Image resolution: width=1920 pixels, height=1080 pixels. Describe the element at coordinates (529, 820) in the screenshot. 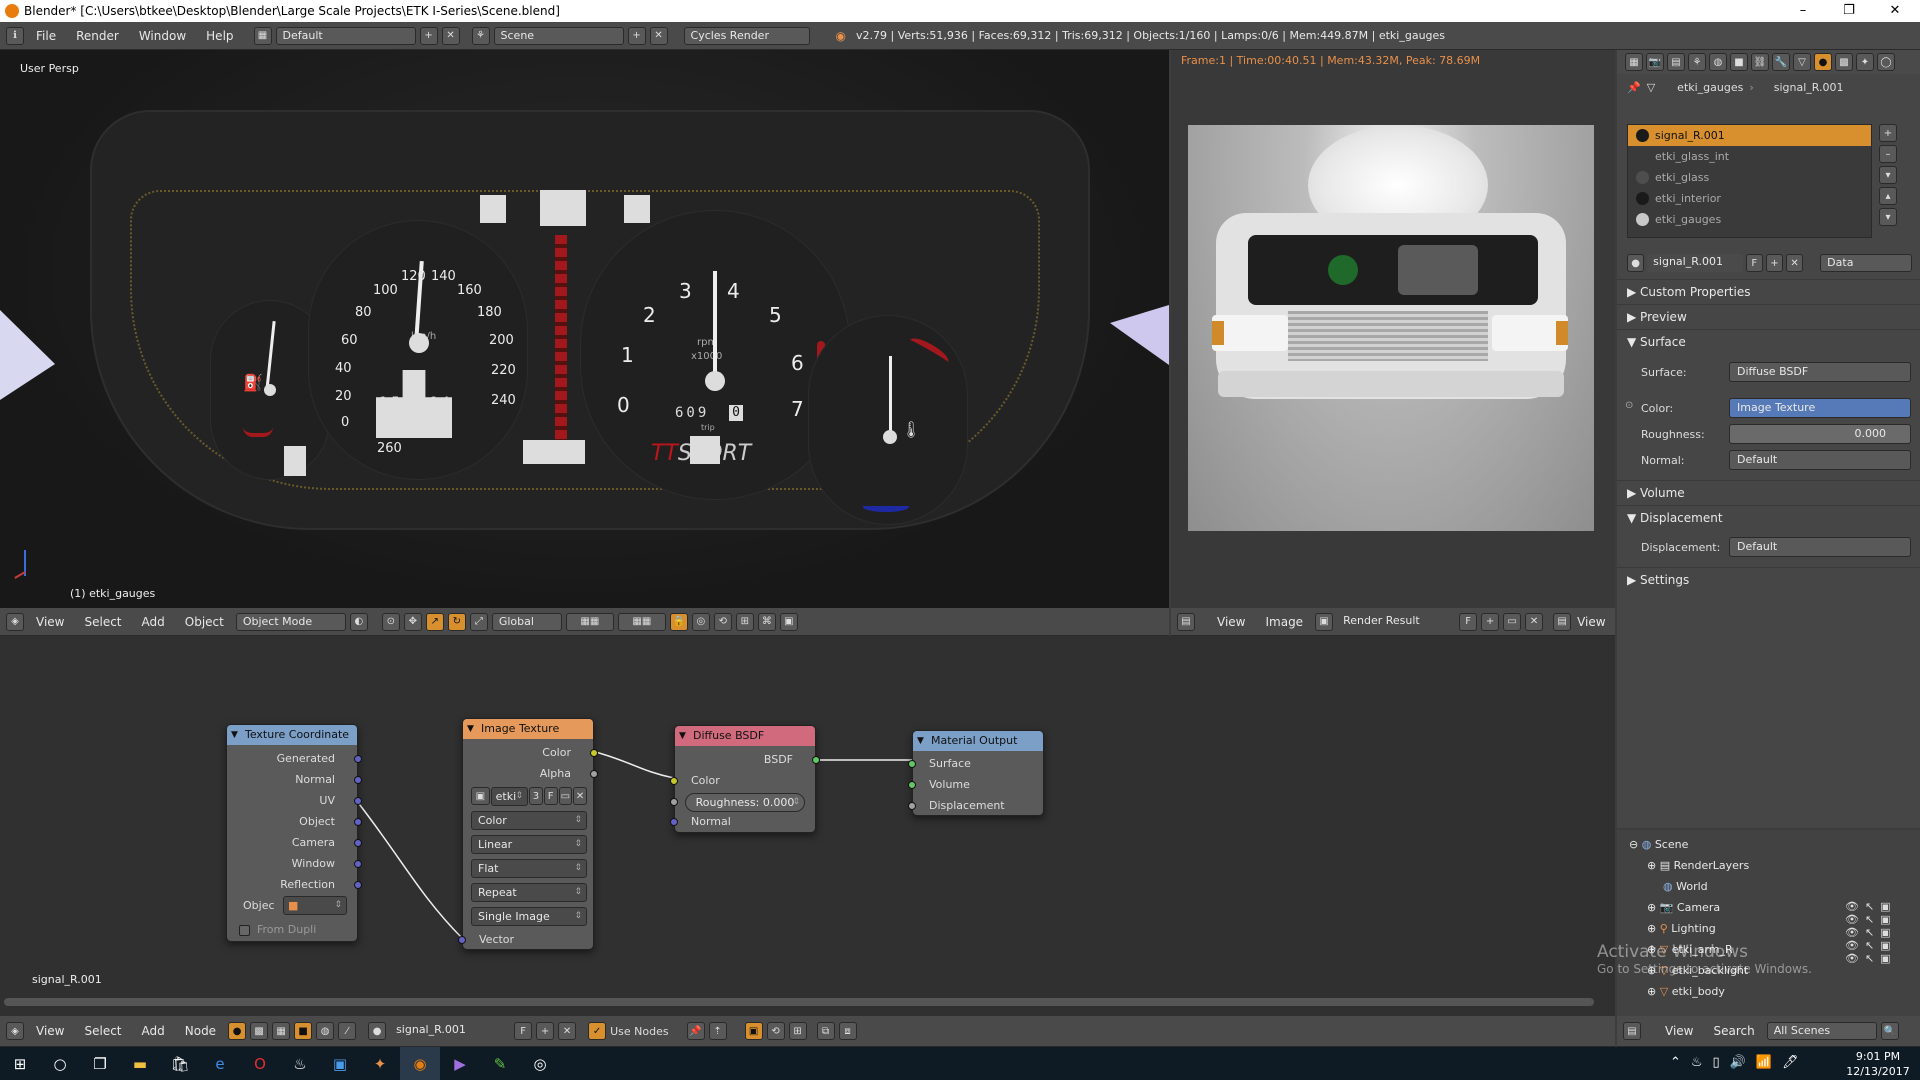

I see `color-space-selector: Color` at that location.